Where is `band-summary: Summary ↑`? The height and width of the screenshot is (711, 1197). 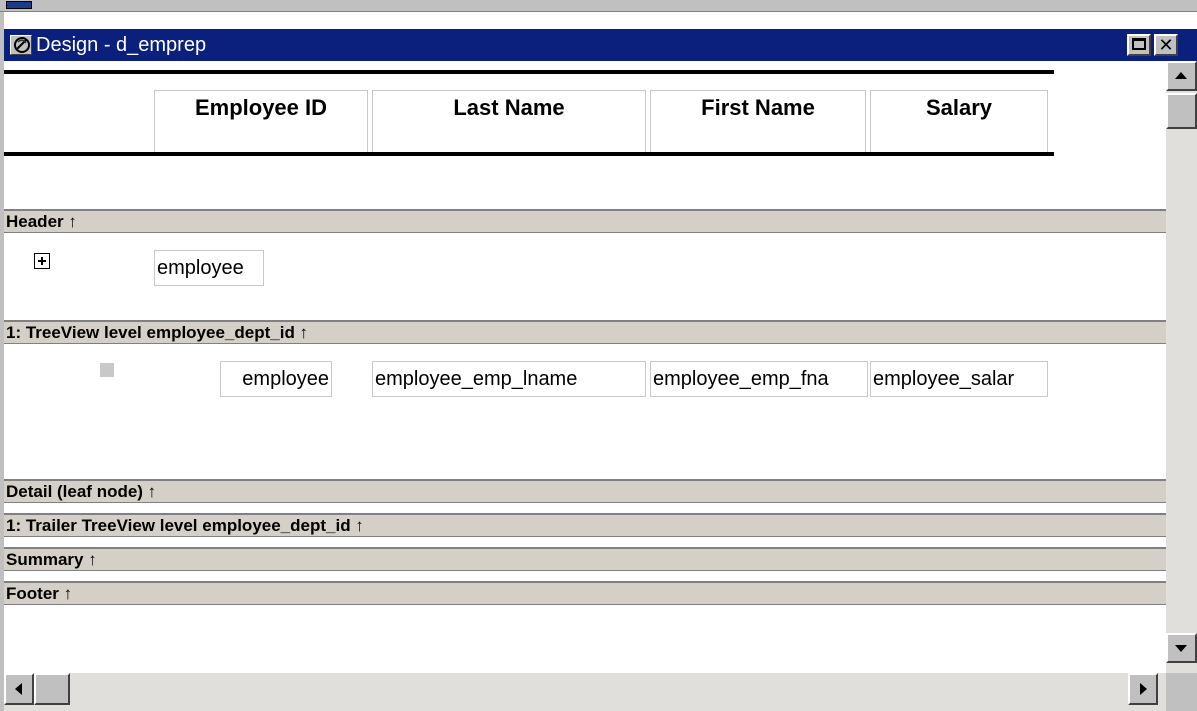
band-summary: Summary ↑ is located at coordinates (585, 559).